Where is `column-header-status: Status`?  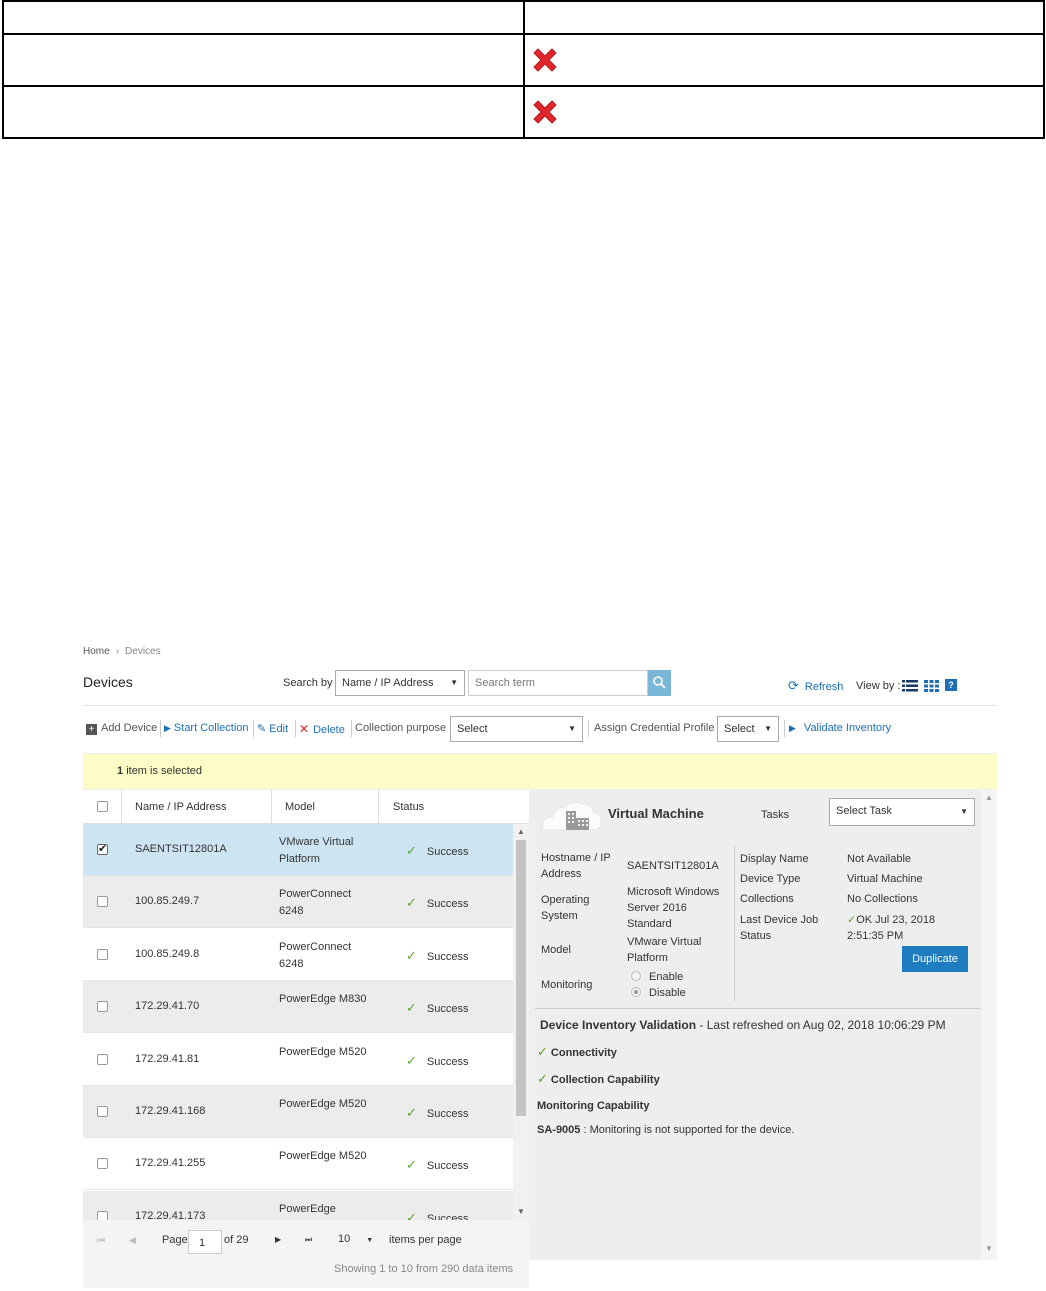
column-header-status: Status is located at coordinates (408, 807).